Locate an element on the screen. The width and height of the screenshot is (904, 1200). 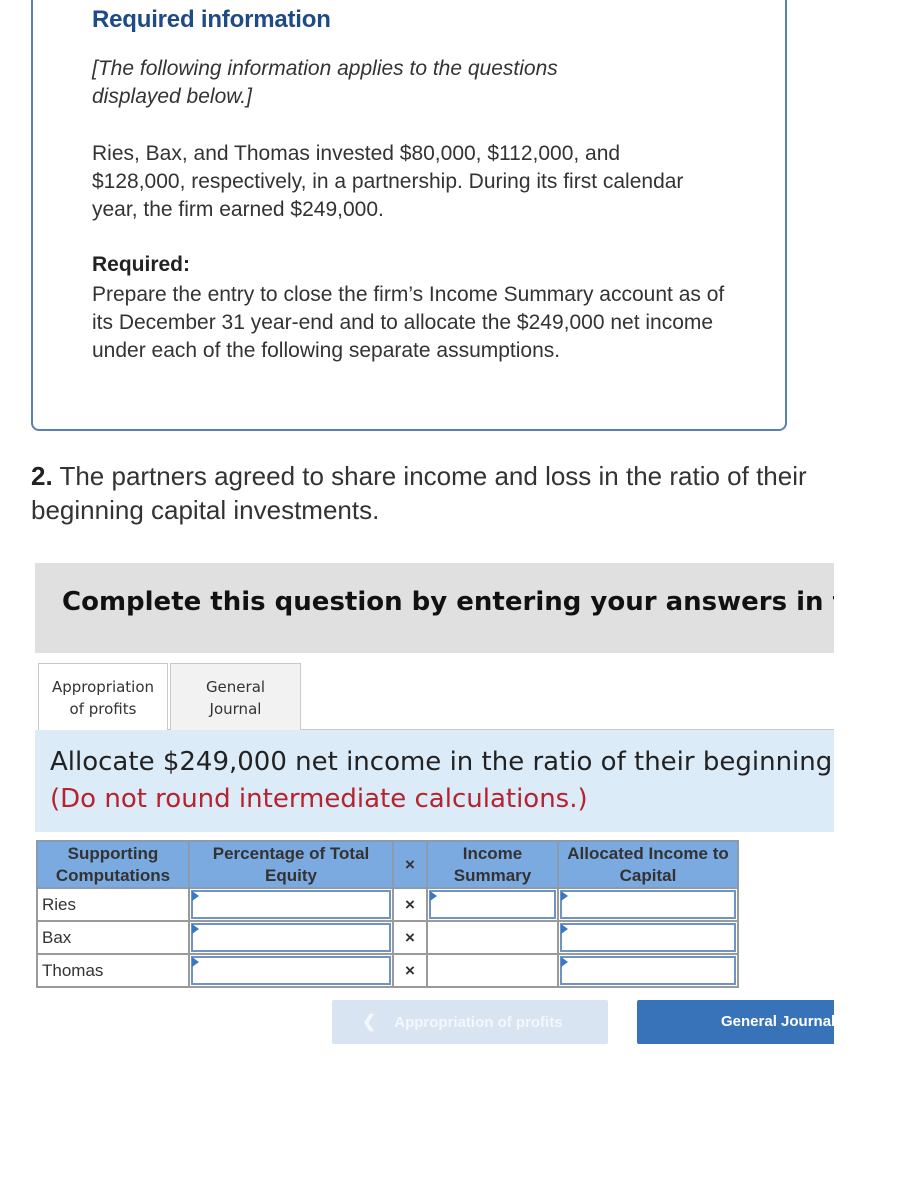
header-percentage-total-equity: Percentage of Total Equity is located at coordinates (291, 864).